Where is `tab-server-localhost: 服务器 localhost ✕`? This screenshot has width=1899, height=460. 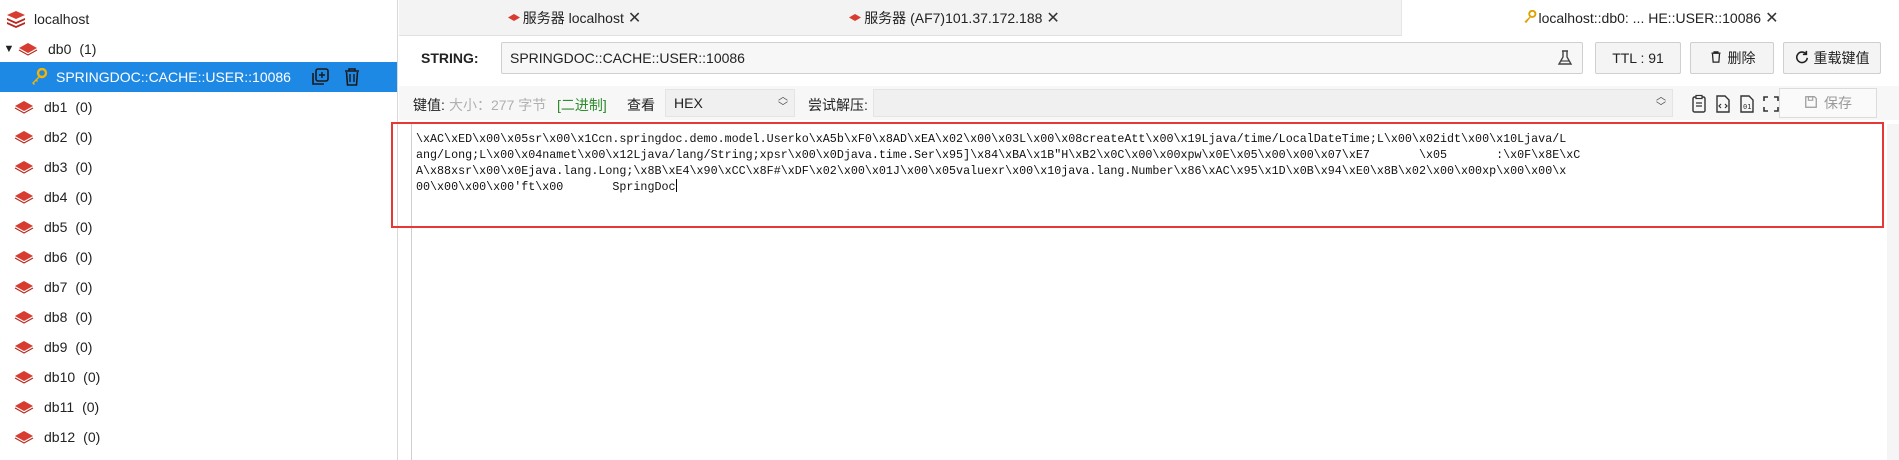 tab-server-localhost: 服务器 localhost ✕ is located at coordinates (574, 18).